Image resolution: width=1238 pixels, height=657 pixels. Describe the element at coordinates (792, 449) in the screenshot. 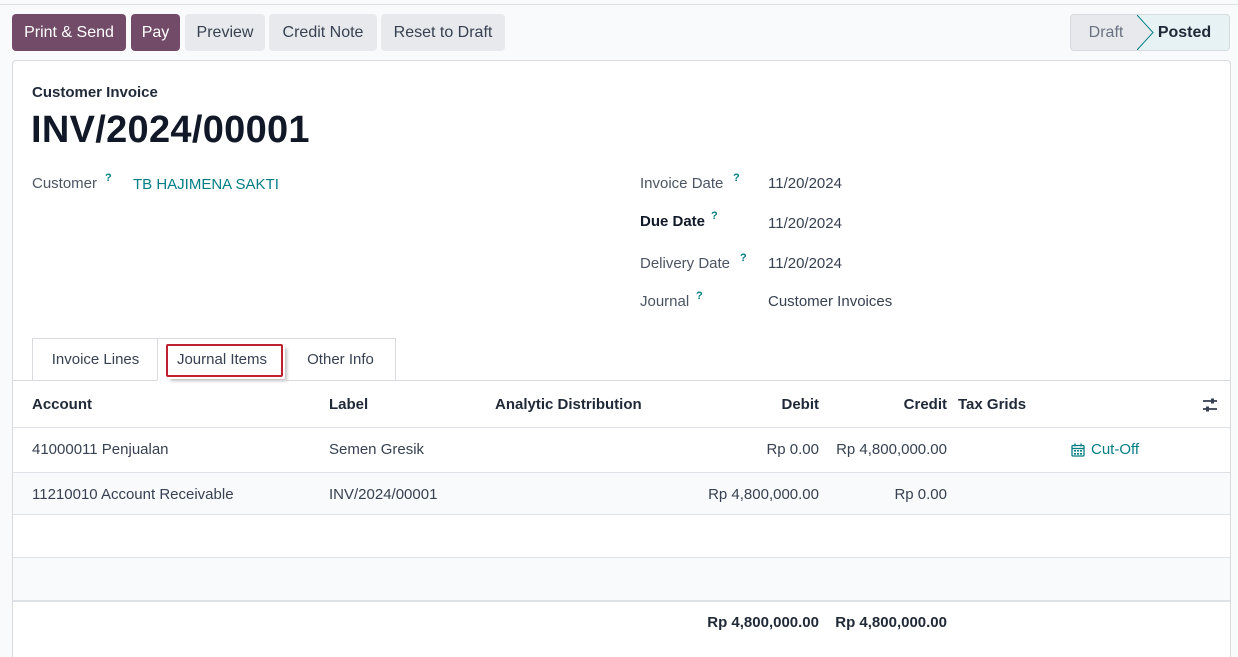

I see `row-debit: Rp 0.00` at that location.